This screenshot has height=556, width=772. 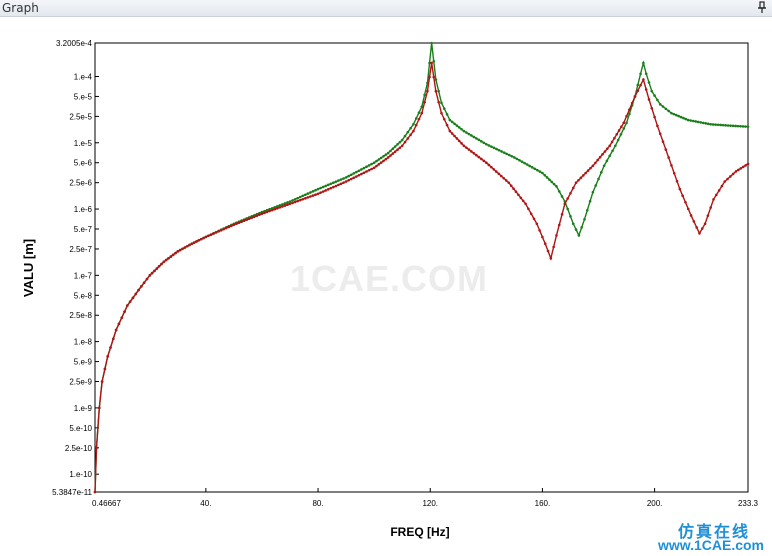 I want to click on y-tick-label: 2.5e-10, so click(x=79, y=448).